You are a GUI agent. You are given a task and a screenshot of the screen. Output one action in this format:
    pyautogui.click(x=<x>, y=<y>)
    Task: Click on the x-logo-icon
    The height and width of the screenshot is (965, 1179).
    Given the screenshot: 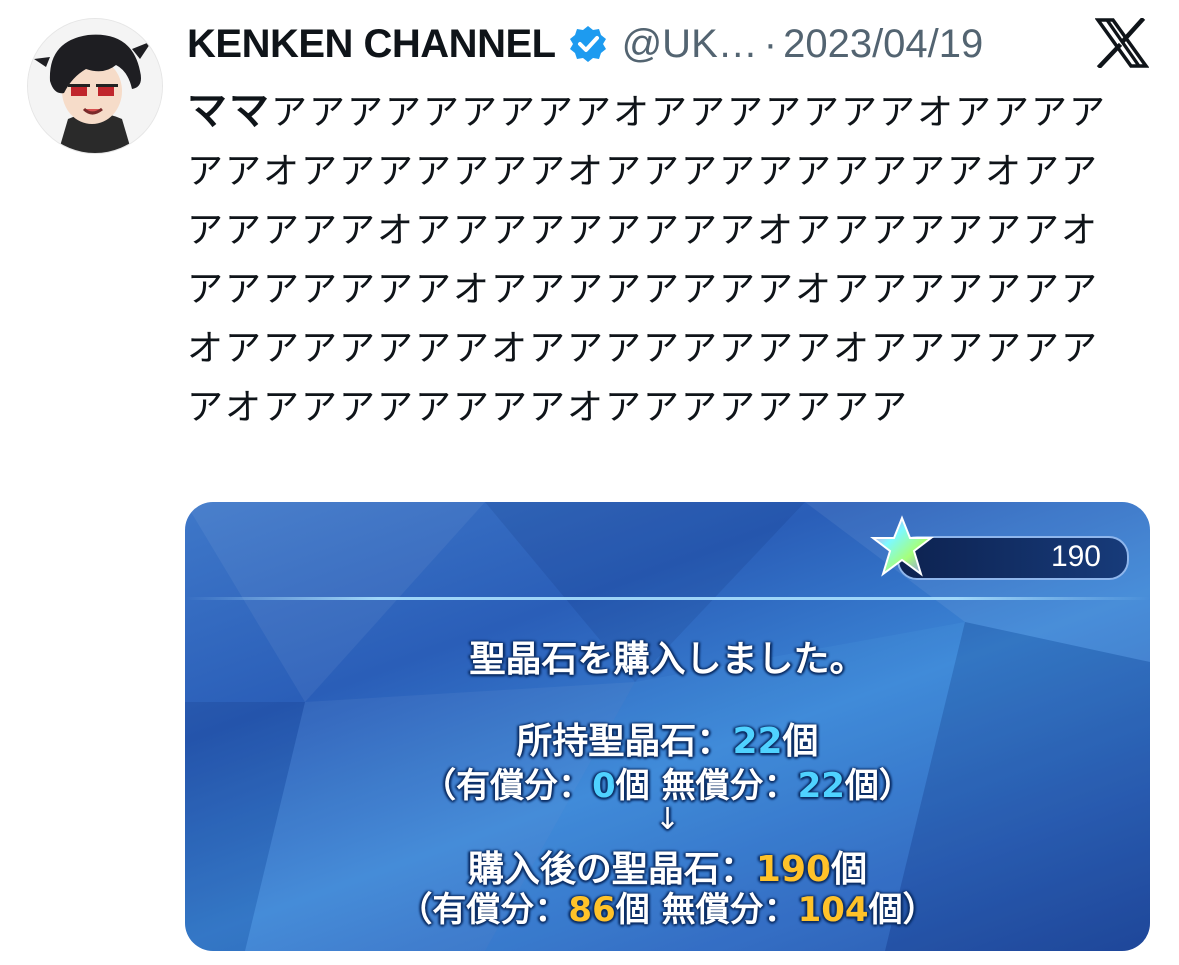 What is the action you would take?
    pyautogui.click(x=1122, y=43)
    